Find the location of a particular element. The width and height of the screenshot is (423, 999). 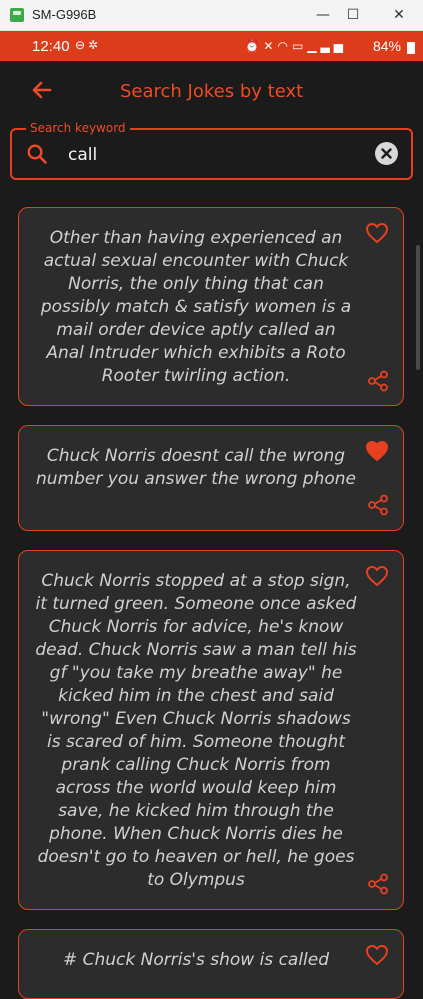

search-label: Search keyword is located at coordinates (78, 128).